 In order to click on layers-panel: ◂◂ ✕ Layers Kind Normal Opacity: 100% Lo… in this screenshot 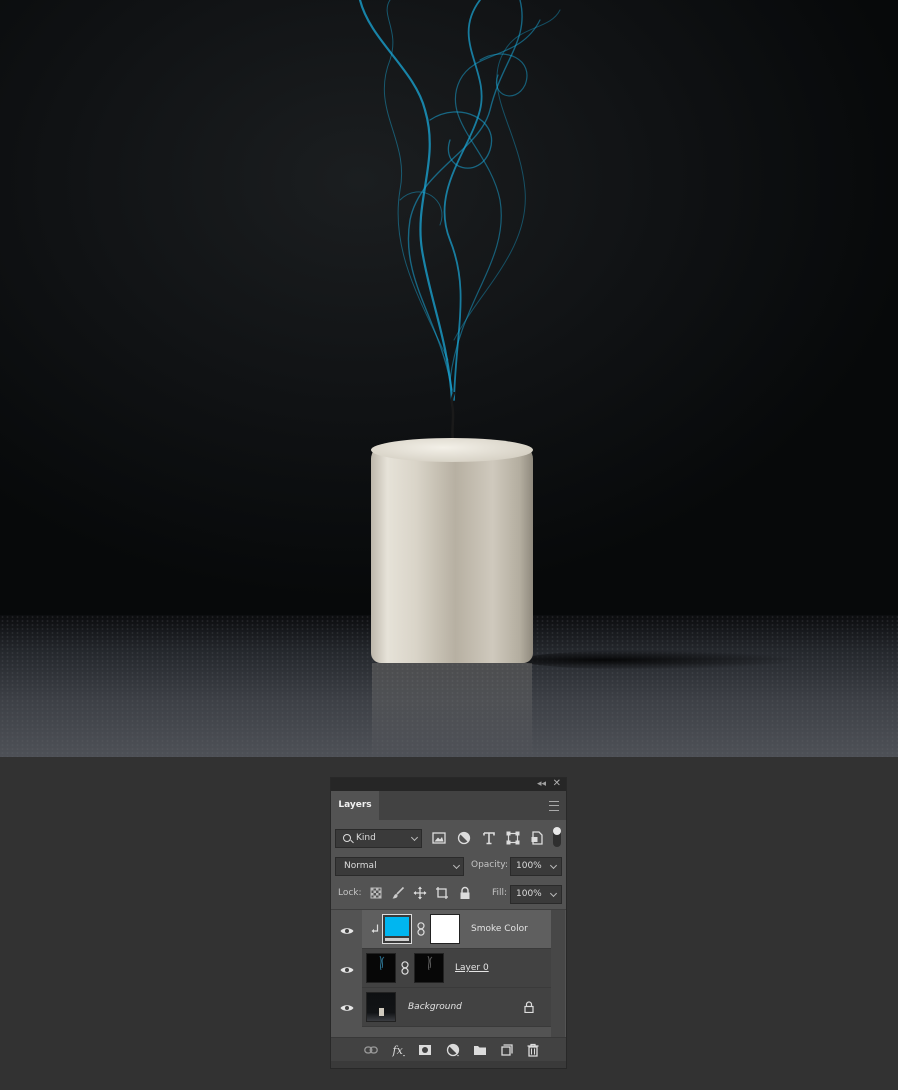, I will do `click(448, 923)`.